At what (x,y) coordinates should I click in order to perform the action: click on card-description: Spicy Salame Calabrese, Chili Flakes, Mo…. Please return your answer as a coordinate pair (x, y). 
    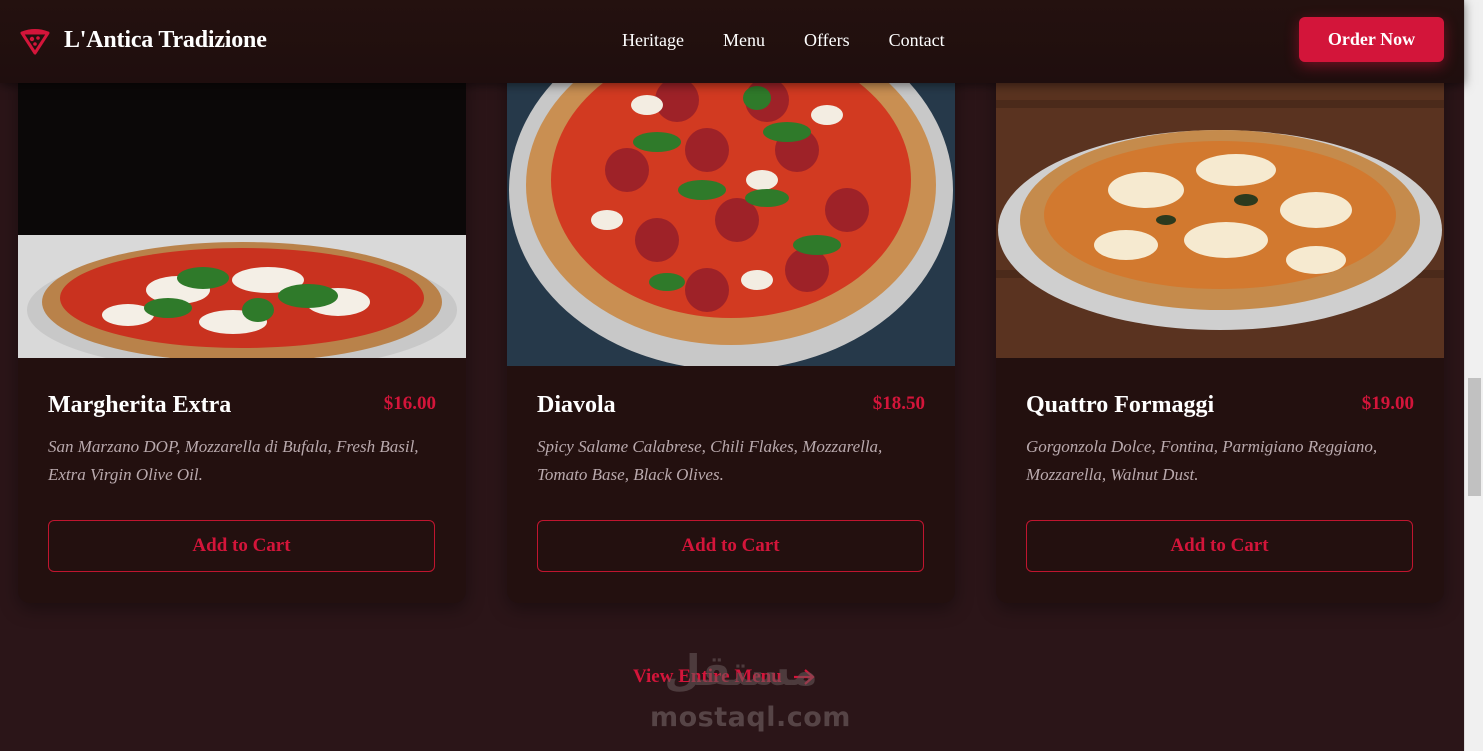
    Looking at the image, I should click on (710, 460).